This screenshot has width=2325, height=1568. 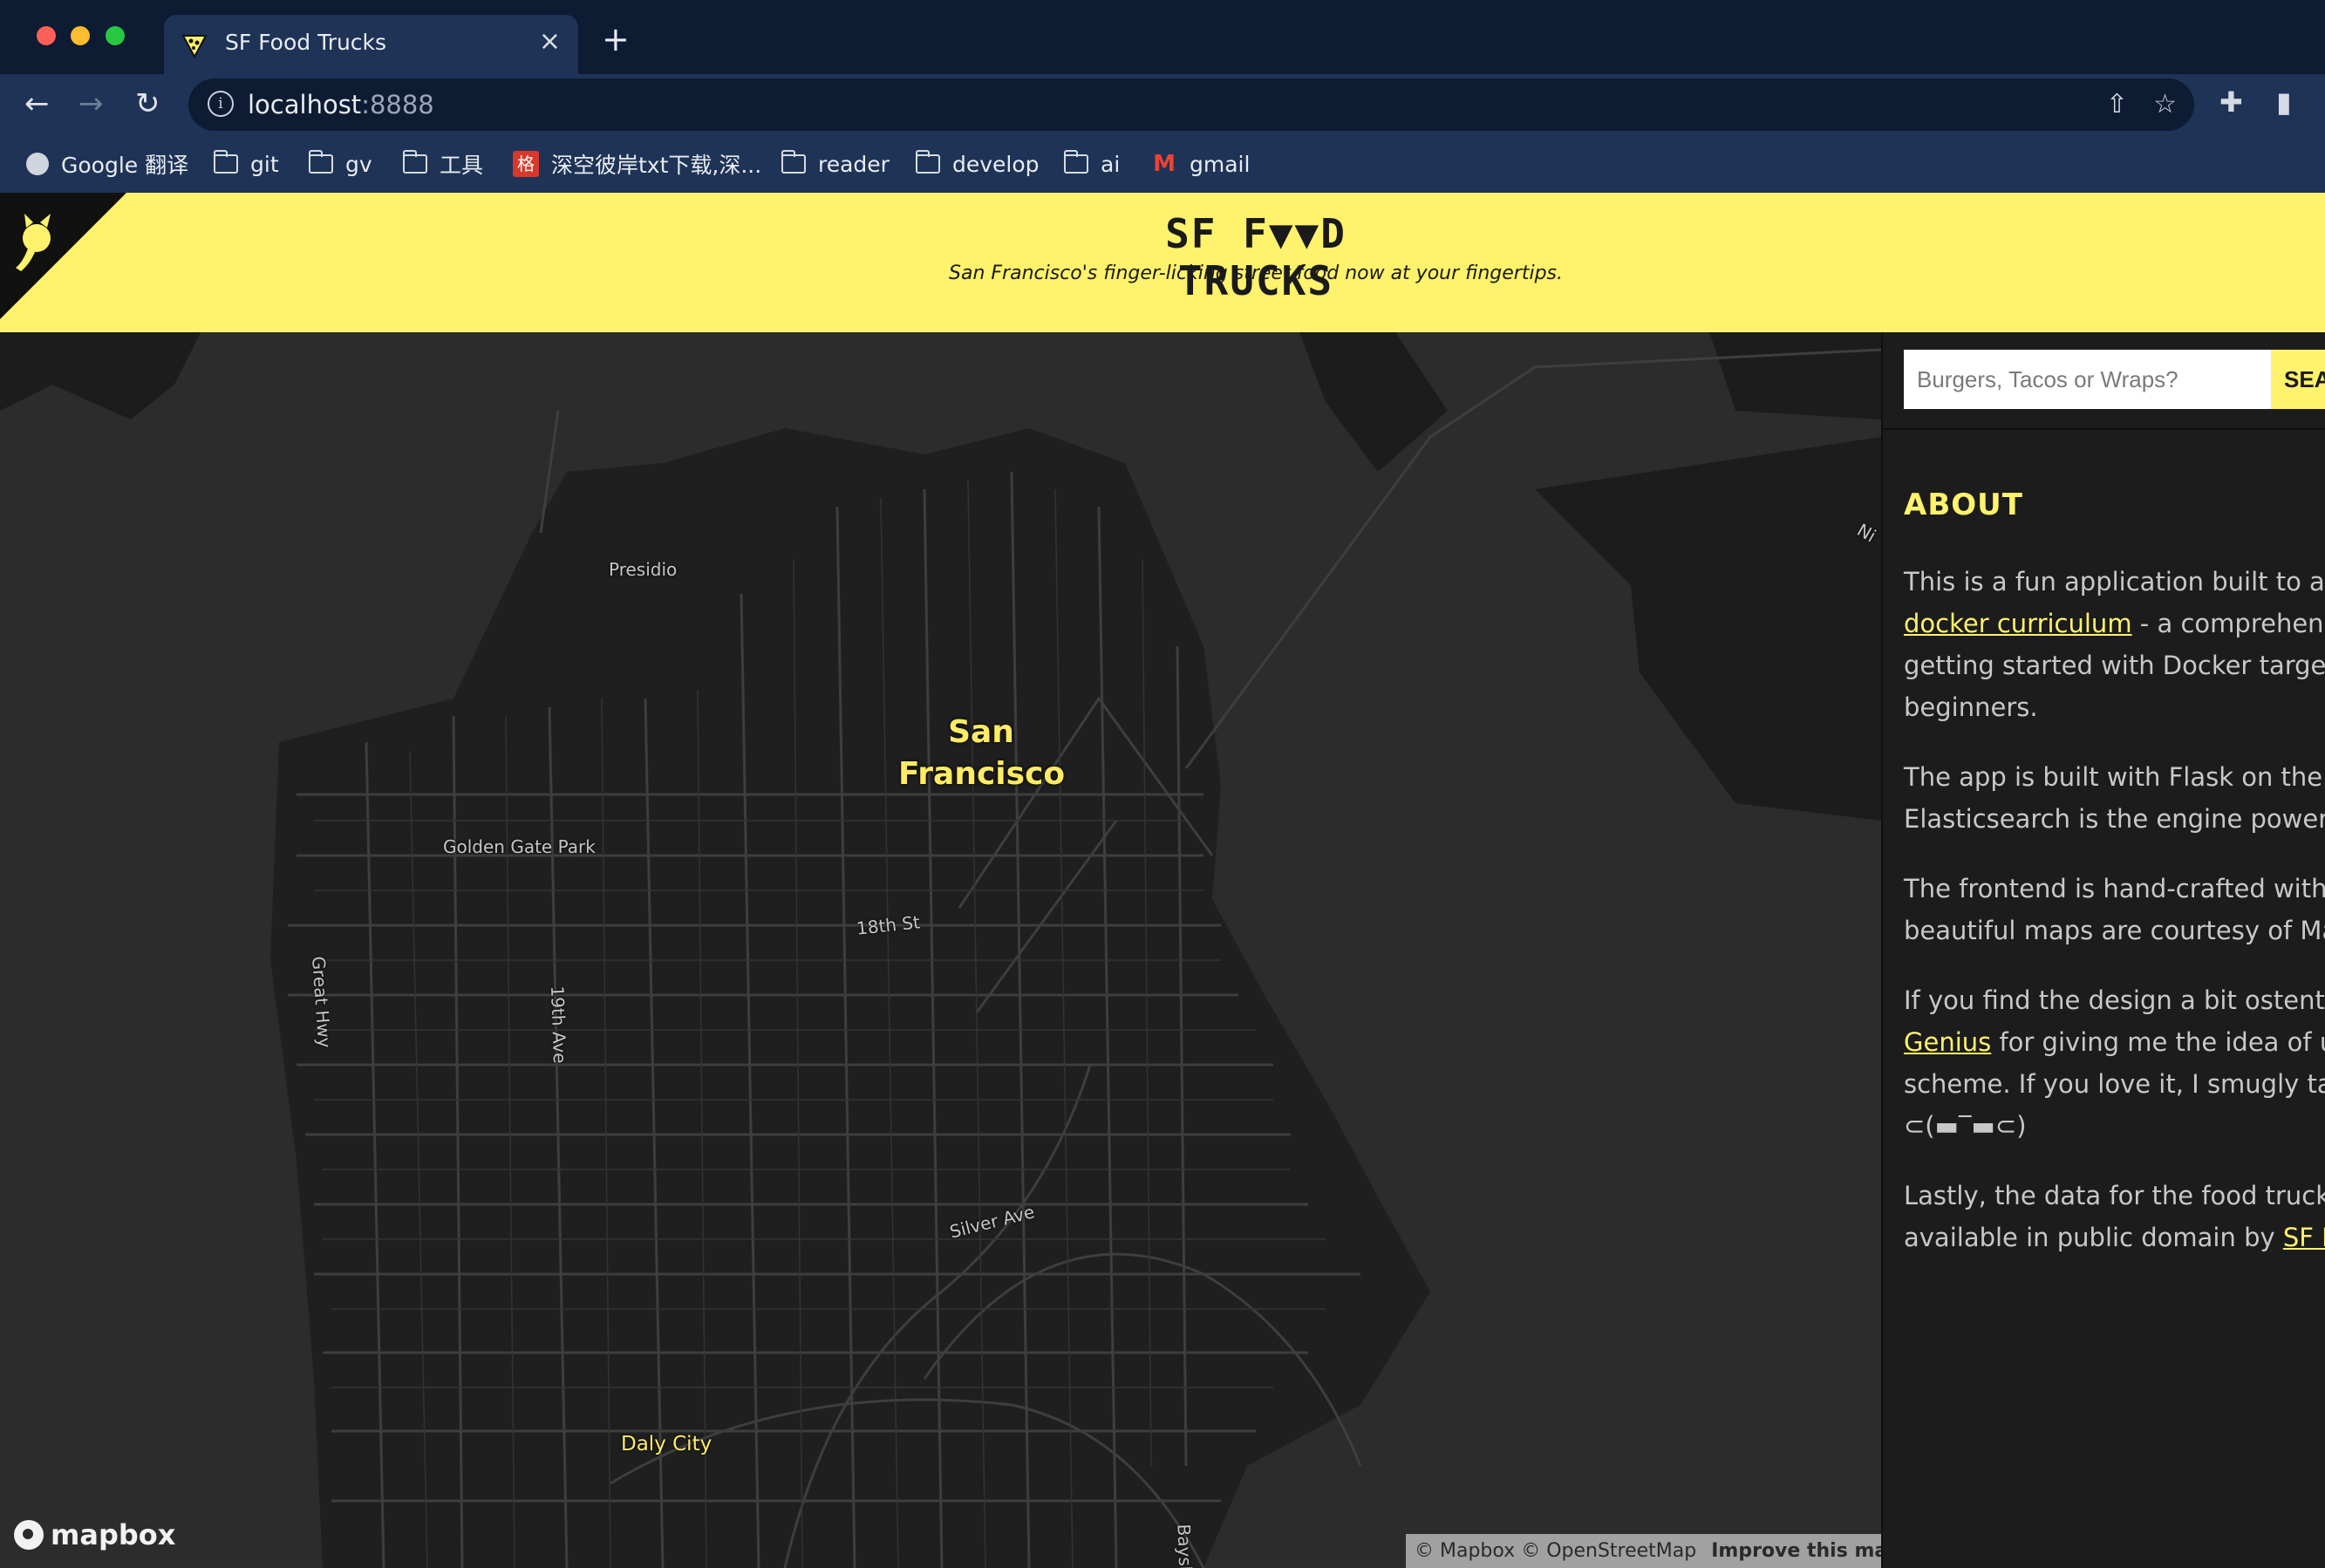 I want to click on bookmark-gmail: Mgmail, so click(x=1201, y=164).